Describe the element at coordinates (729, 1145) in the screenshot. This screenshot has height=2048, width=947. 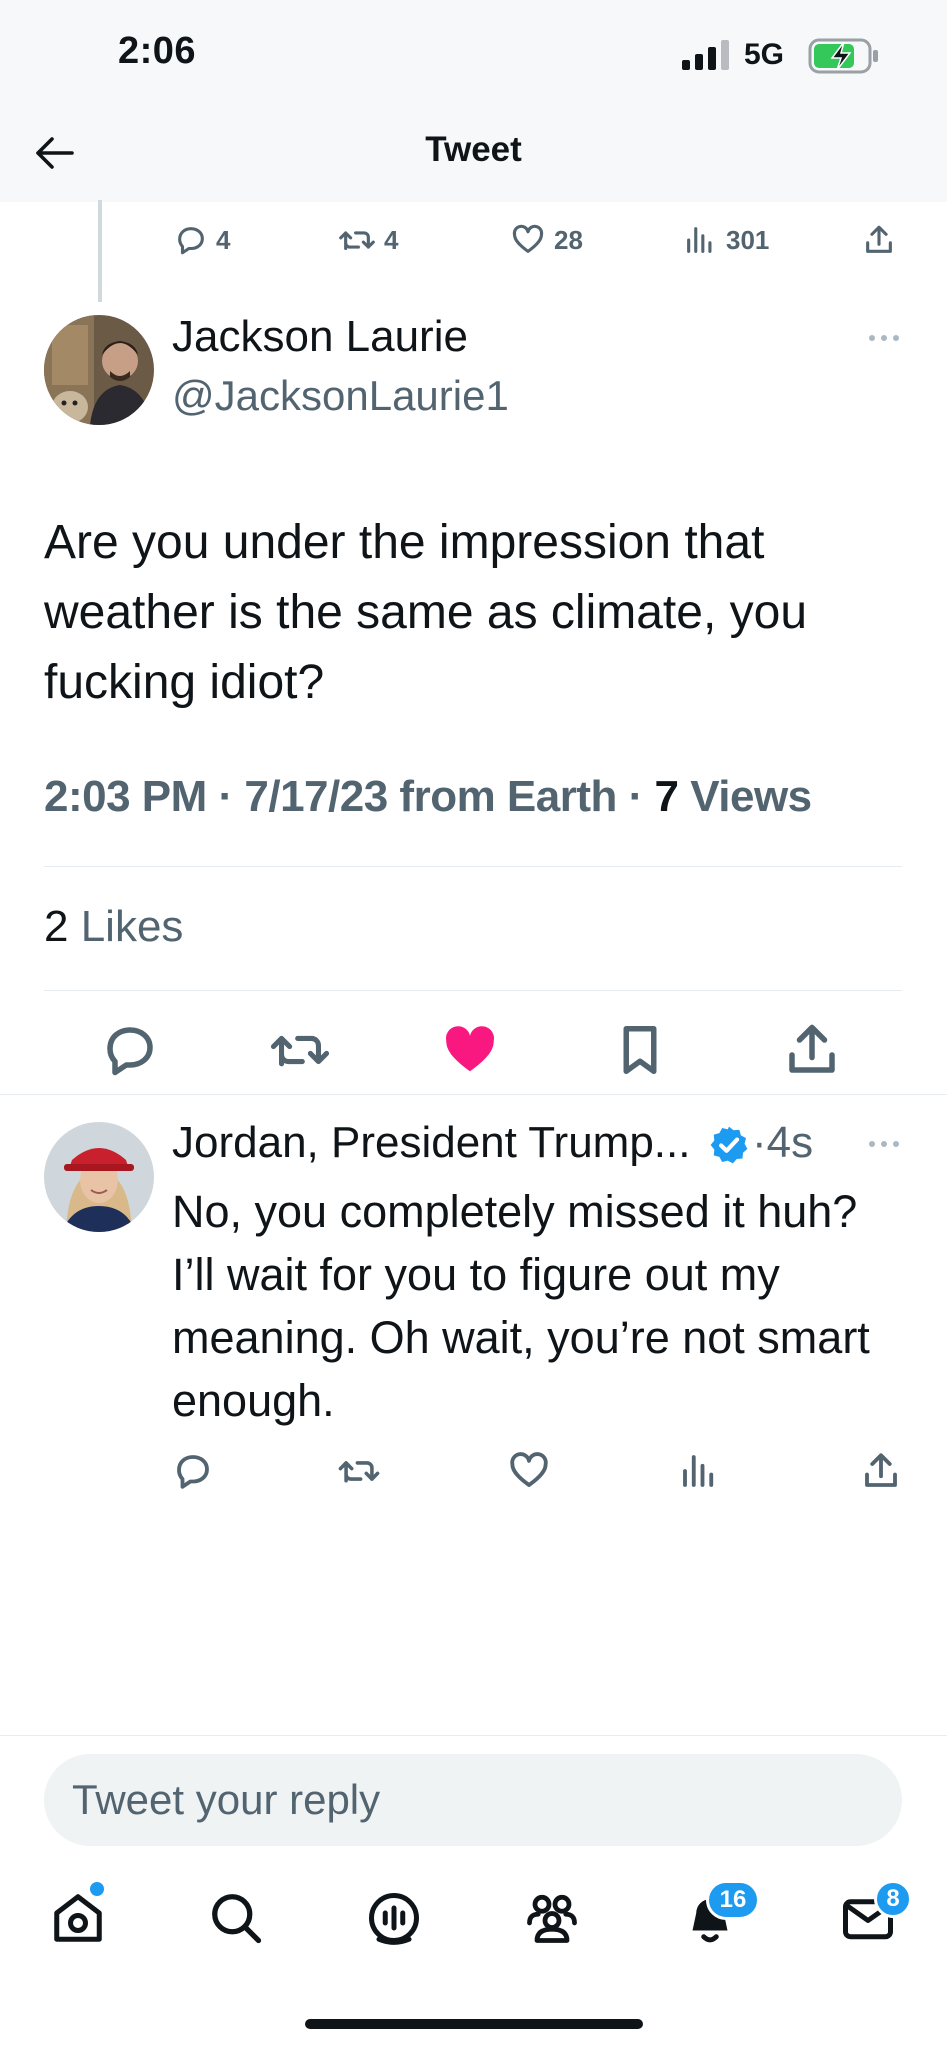
I see `verified-badge-icon` at that location.